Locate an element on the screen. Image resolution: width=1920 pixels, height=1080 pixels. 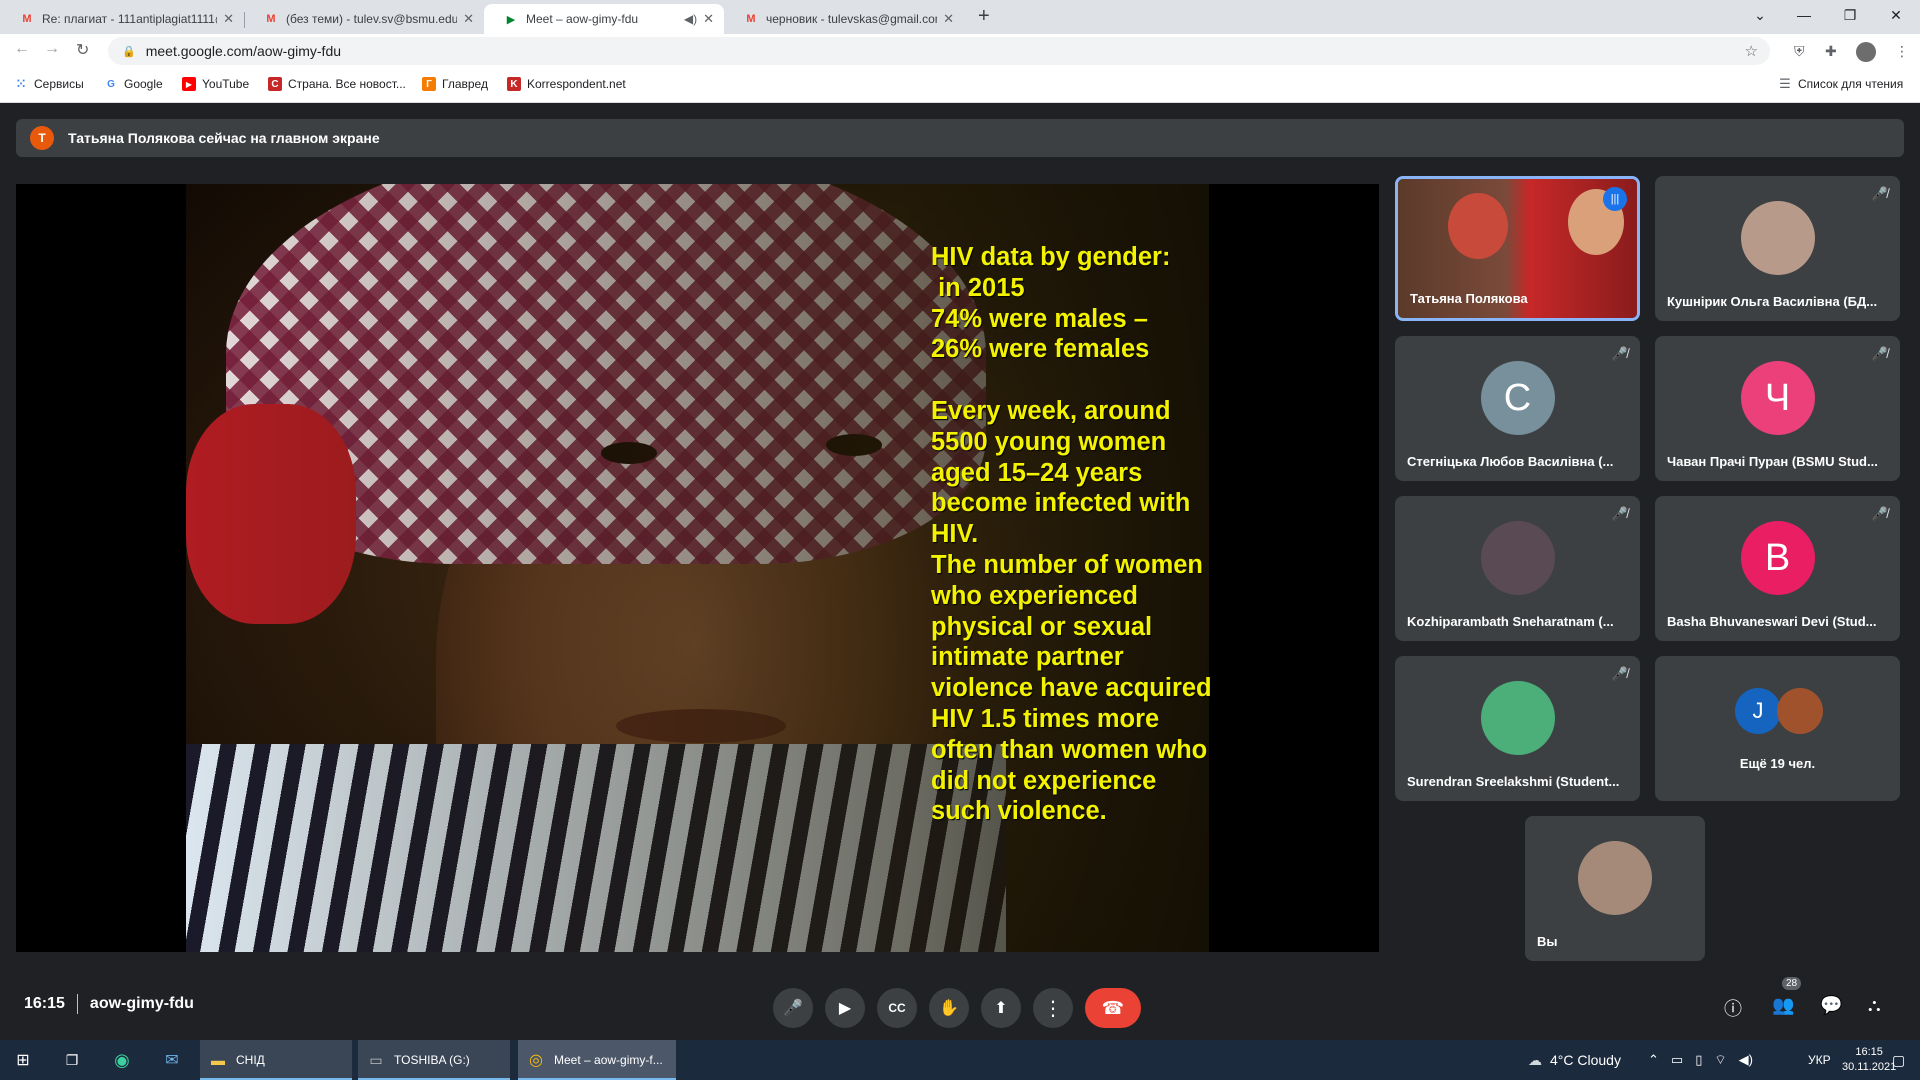
extensions-puzzle-icon: ✚ is located at coordinates (1831, 51).